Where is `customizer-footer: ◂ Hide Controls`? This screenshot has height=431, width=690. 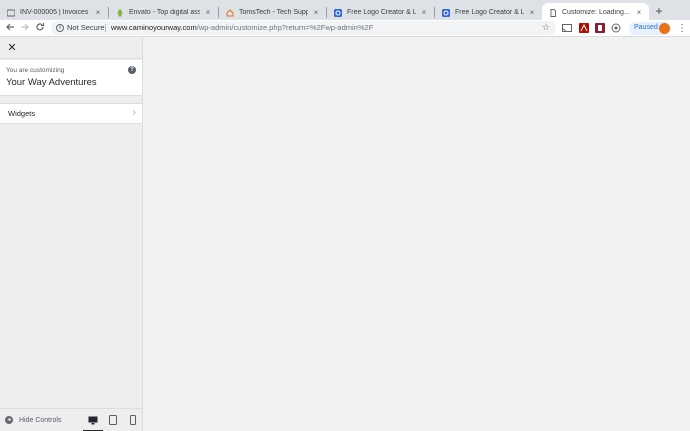
customizer-footer: ◂ Hide Controls is located at coordinates (71, 419).